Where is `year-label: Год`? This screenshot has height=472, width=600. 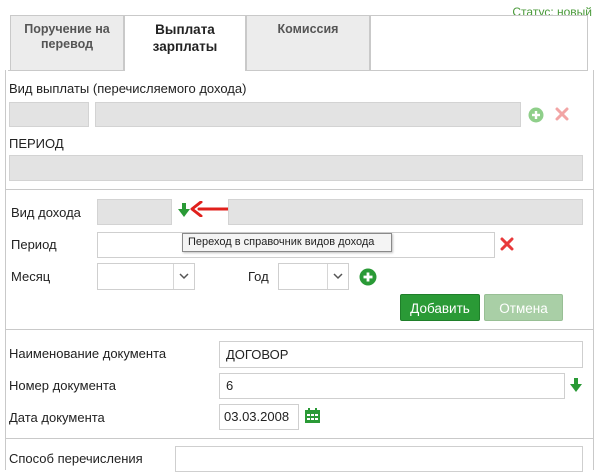 year-label: Год is located at coordinates (258, 276).